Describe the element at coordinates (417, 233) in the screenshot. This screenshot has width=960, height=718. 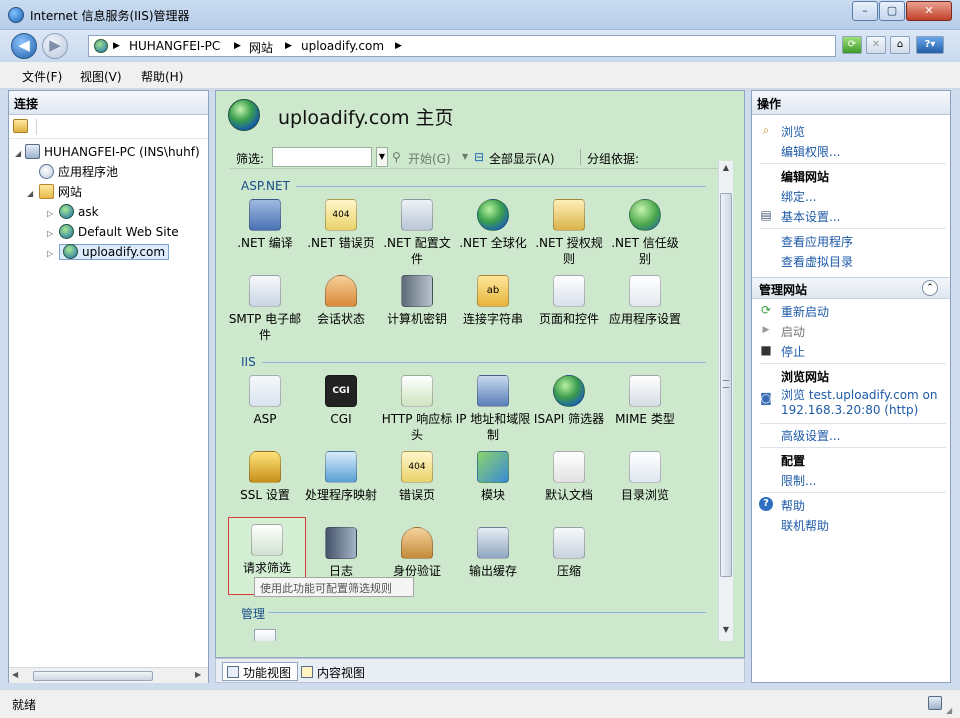
I see `feature-dotnet-profile: .NET 配置文件` at that location.